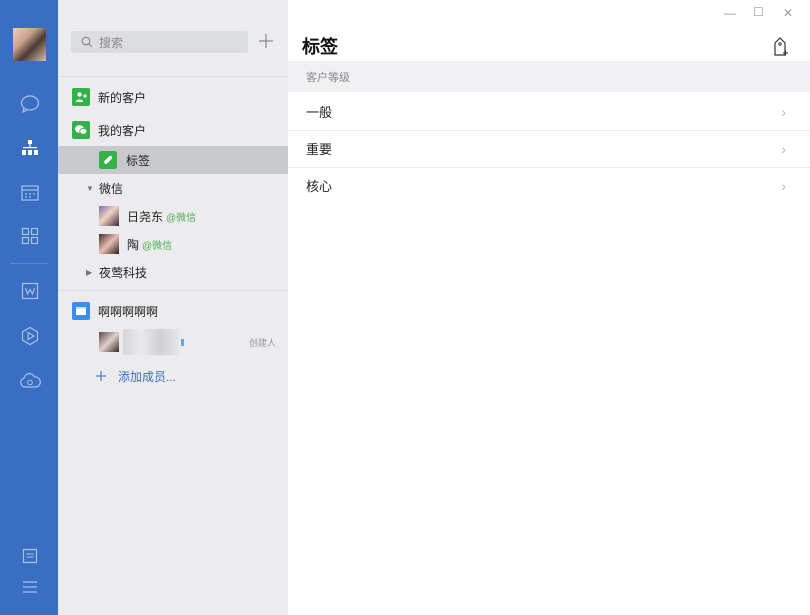 This screenshot has height=615, width=810. I want to click on level-item: 一般 ›, so click(549, 111).